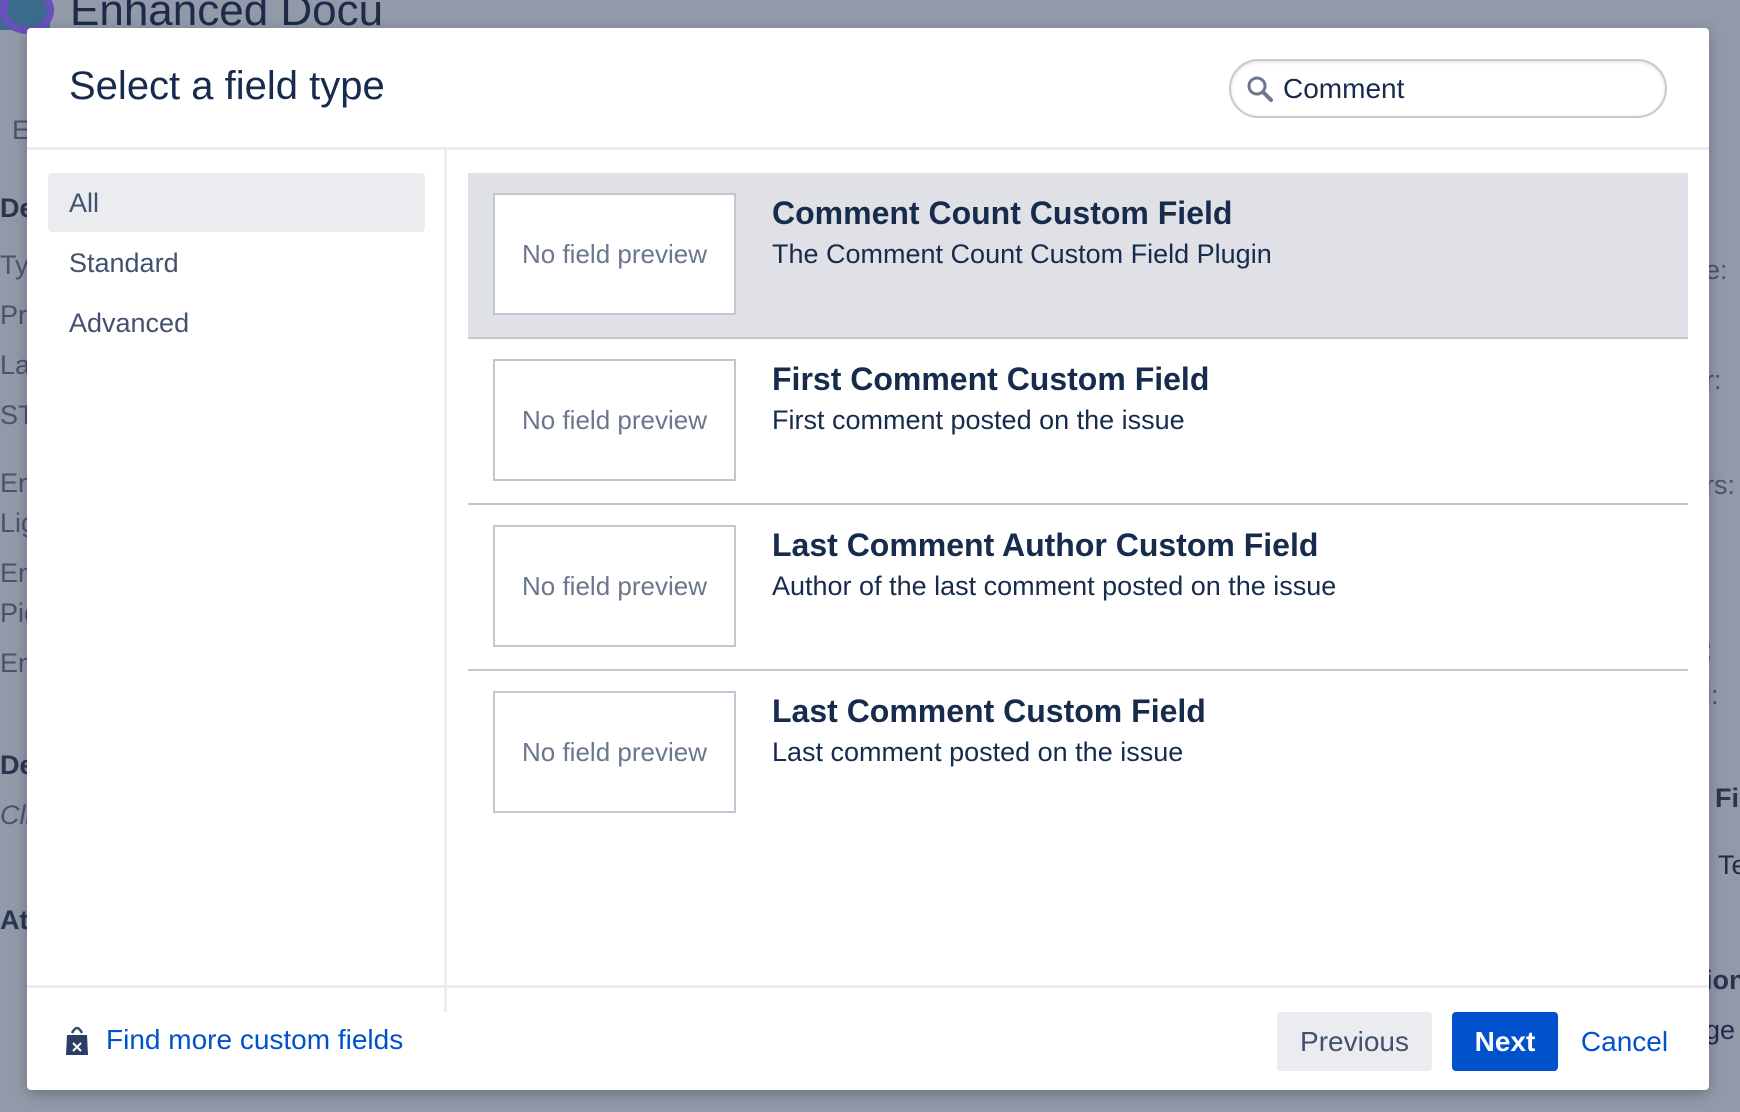 The height and width of the screenshot is (1112, 1740). I want to click on nav-item-standard: Standard, so click(236, 262).